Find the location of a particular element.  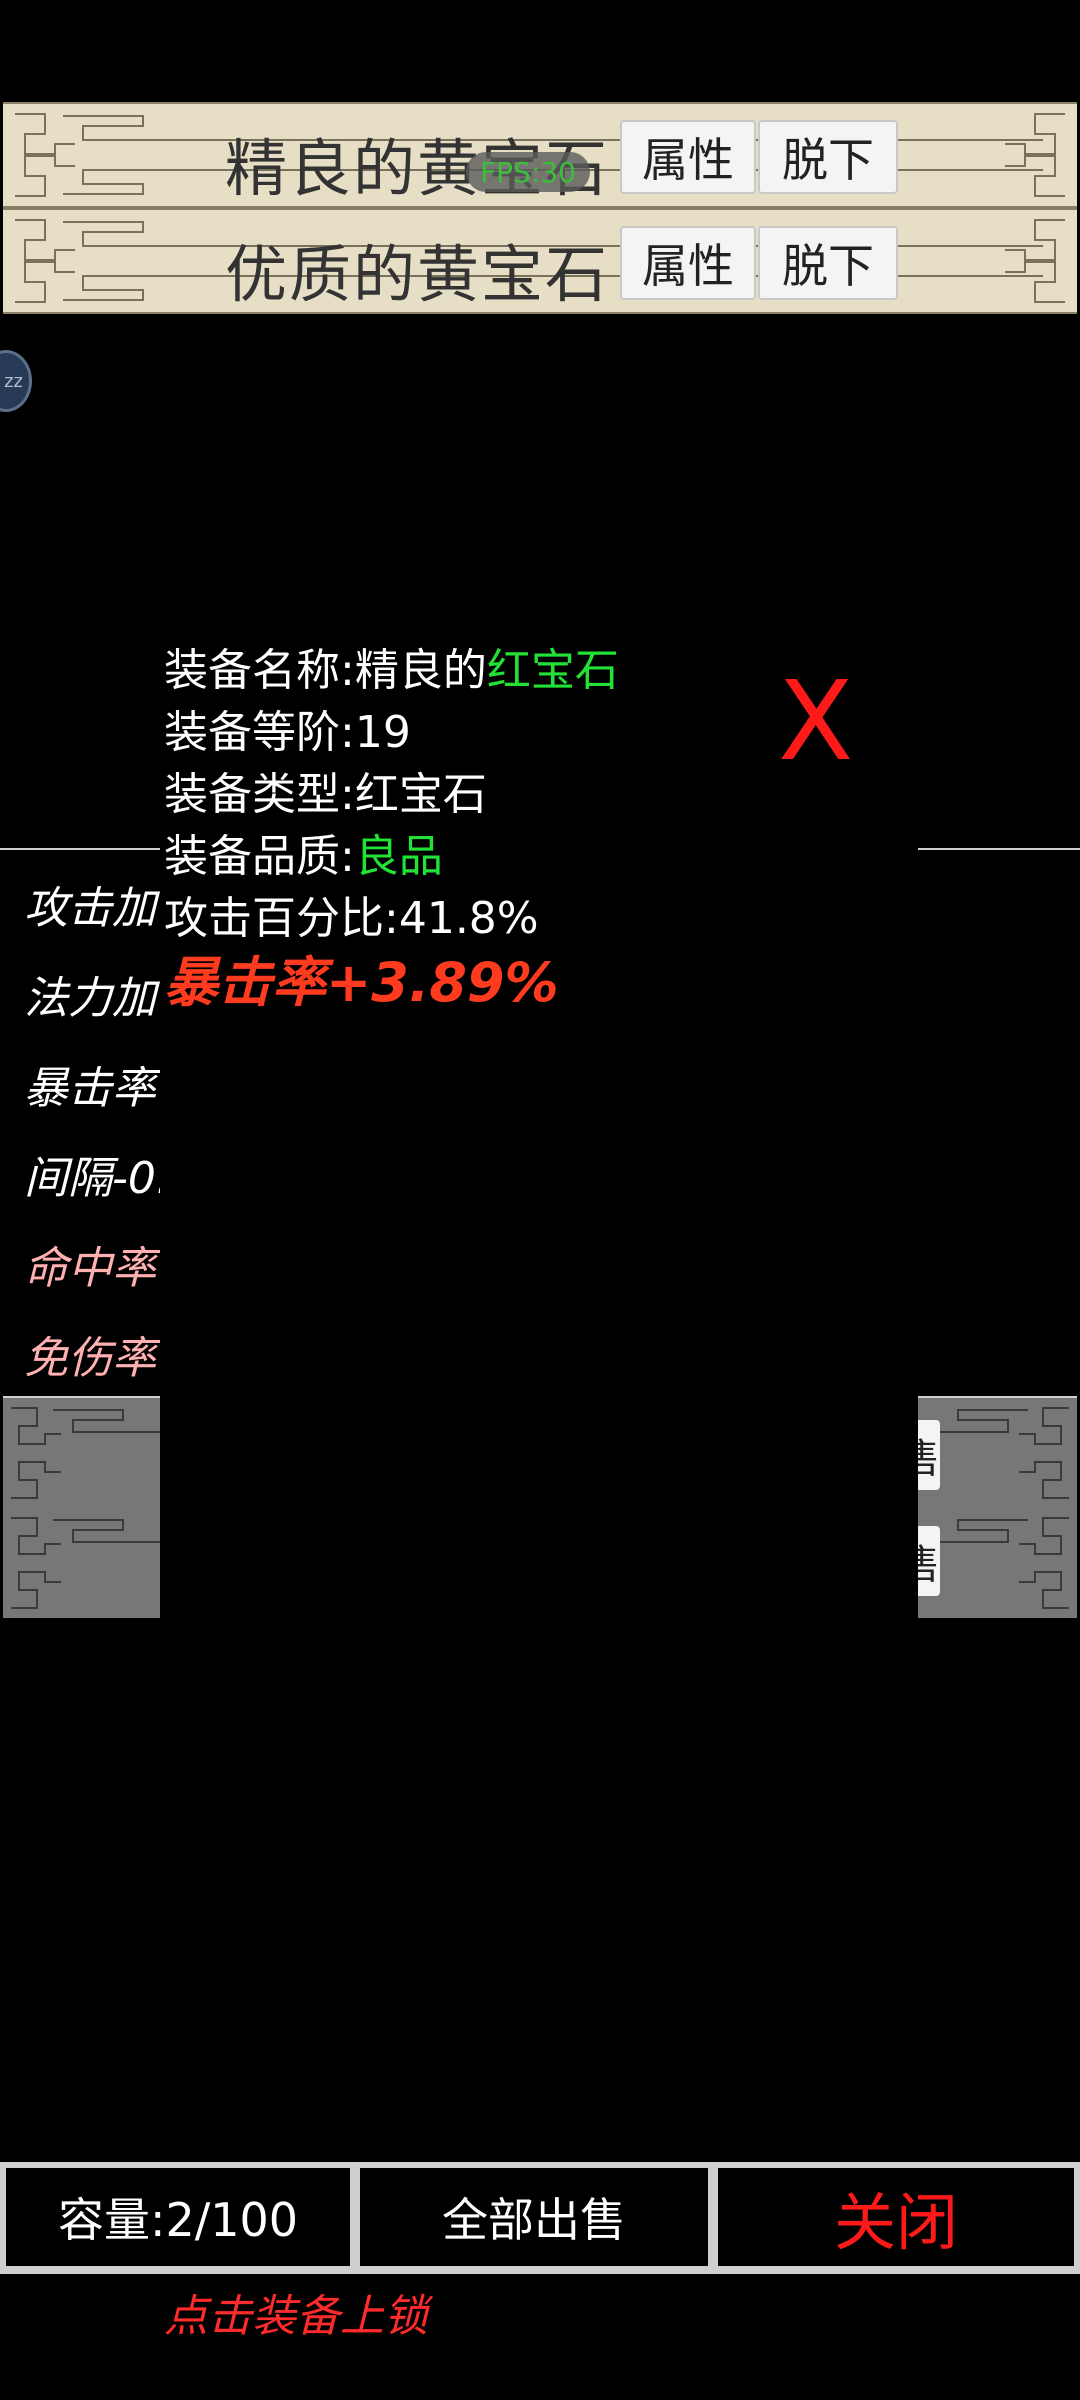

fps-badge: FPS:30 is located at coordinates (528, 172).